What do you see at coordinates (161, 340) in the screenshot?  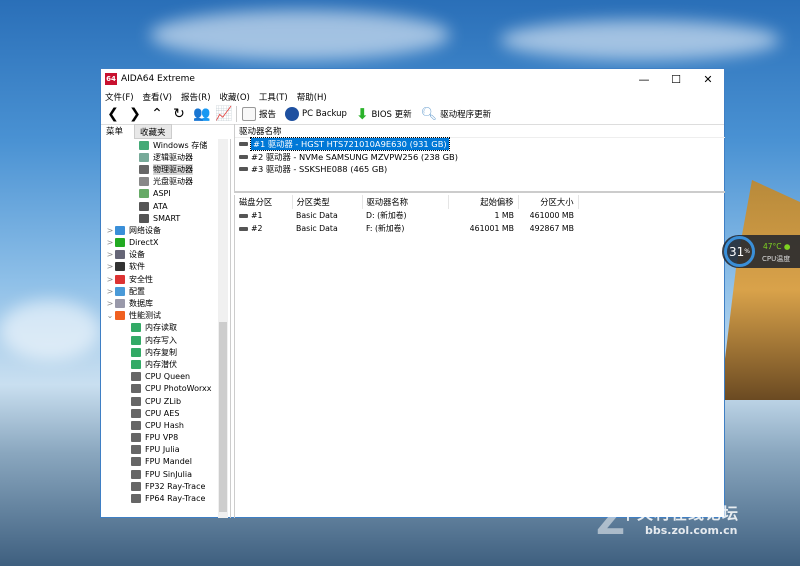 I see `tree-item-label: 内存写入` at bounding box center [161, 340].